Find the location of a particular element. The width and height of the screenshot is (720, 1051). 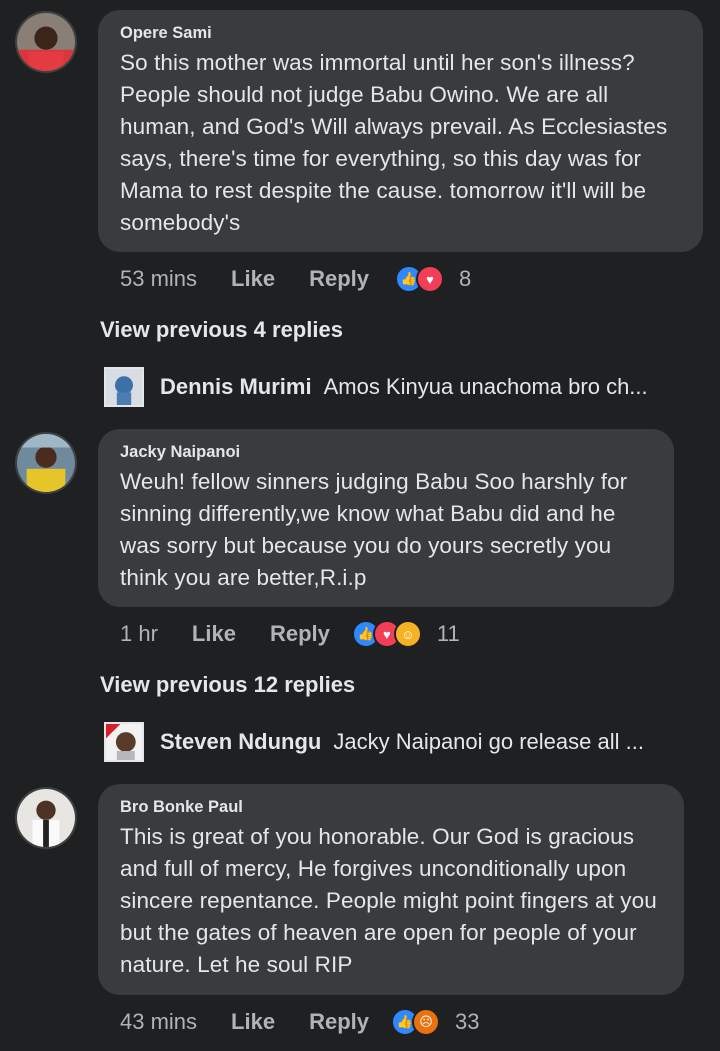

reactions: 👍 ♥ is located at coordinates (419, 279).